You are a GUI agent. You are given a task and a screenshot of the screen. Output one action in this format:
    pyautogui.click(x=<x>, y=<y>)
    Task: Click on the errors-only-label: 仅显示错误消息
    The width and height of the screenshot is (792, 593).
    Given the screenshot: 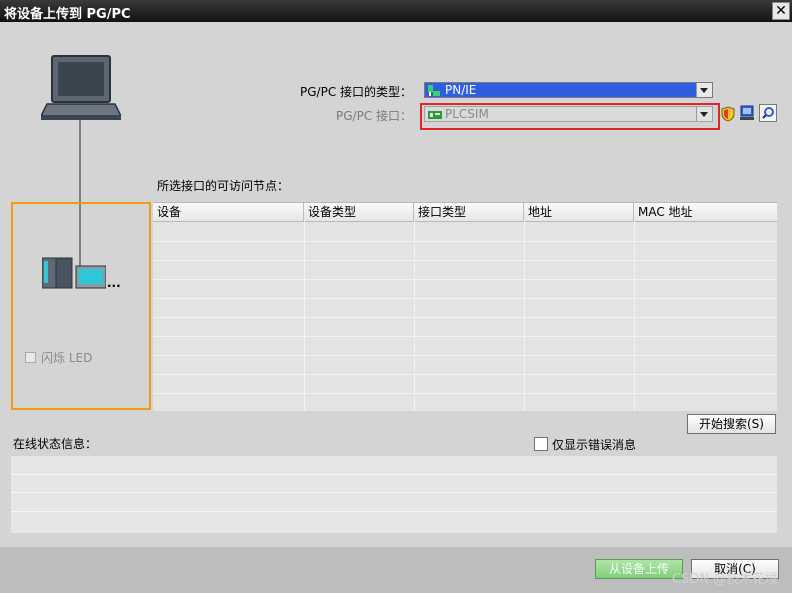 What is the action you would take?
    pyautogui.click(x=594, y=445)
    